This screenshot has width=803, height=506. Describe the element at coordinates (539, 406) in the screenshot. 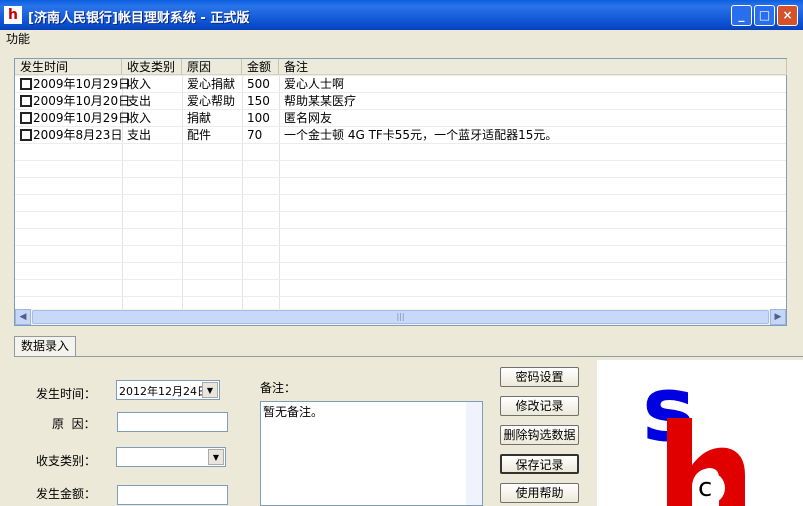

I see `edit-record-button: 修改记录` at that location.